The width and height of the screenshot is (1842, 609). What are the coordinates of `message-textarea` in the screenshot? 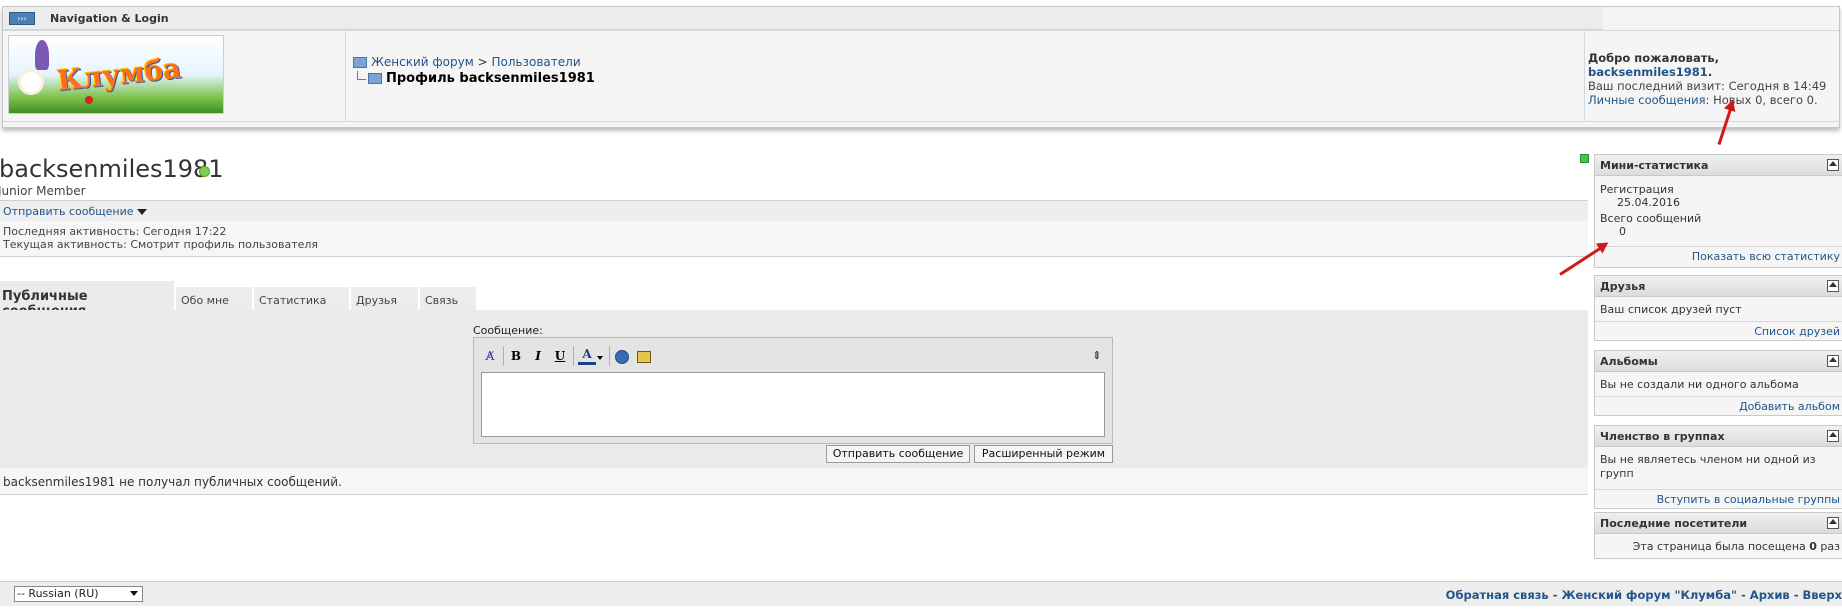 It's located at (793, 404).